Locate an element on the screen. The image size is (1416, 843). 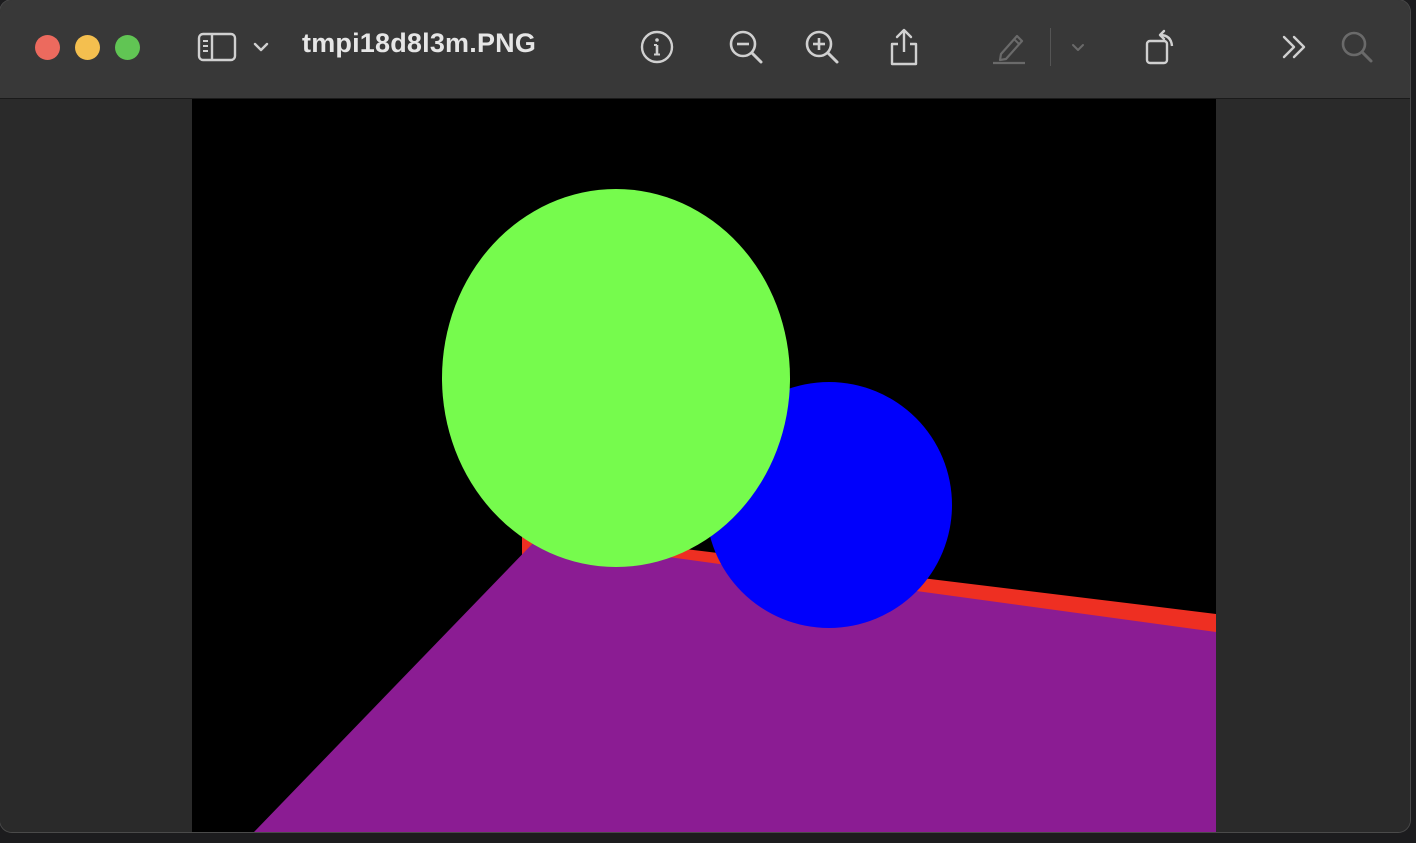
toolbar: tmpi18d8l3m.PNG is located at coordinates (705, 49).